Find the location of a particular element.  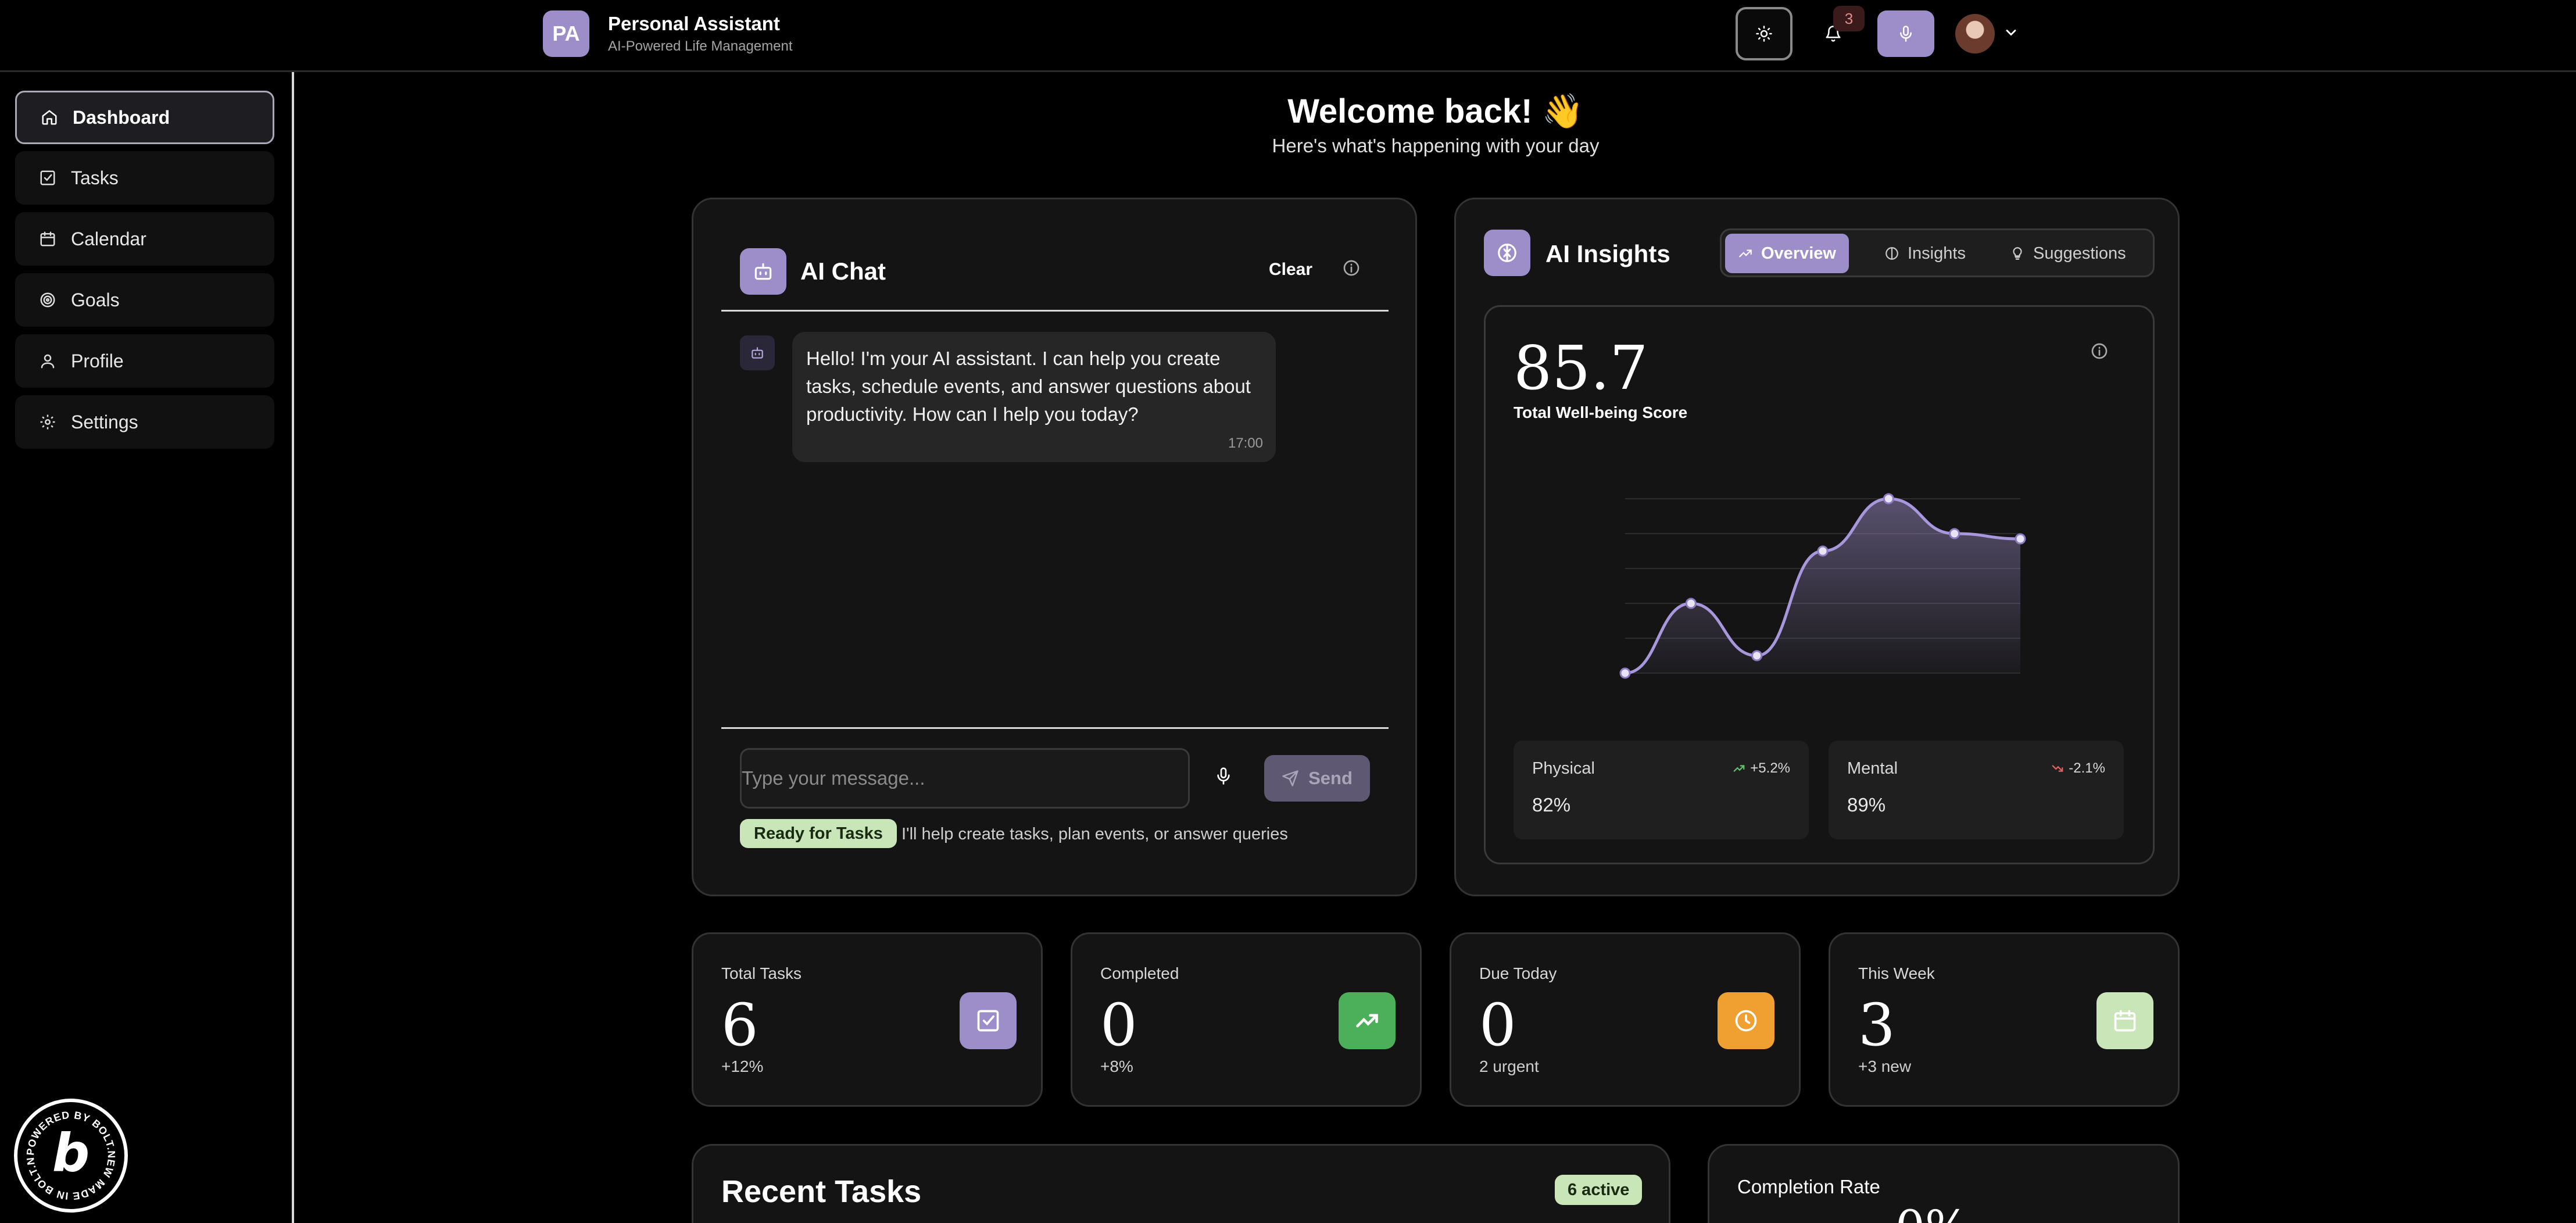

sidebar-item-profile: Profile is located at coordinates (144, 361).